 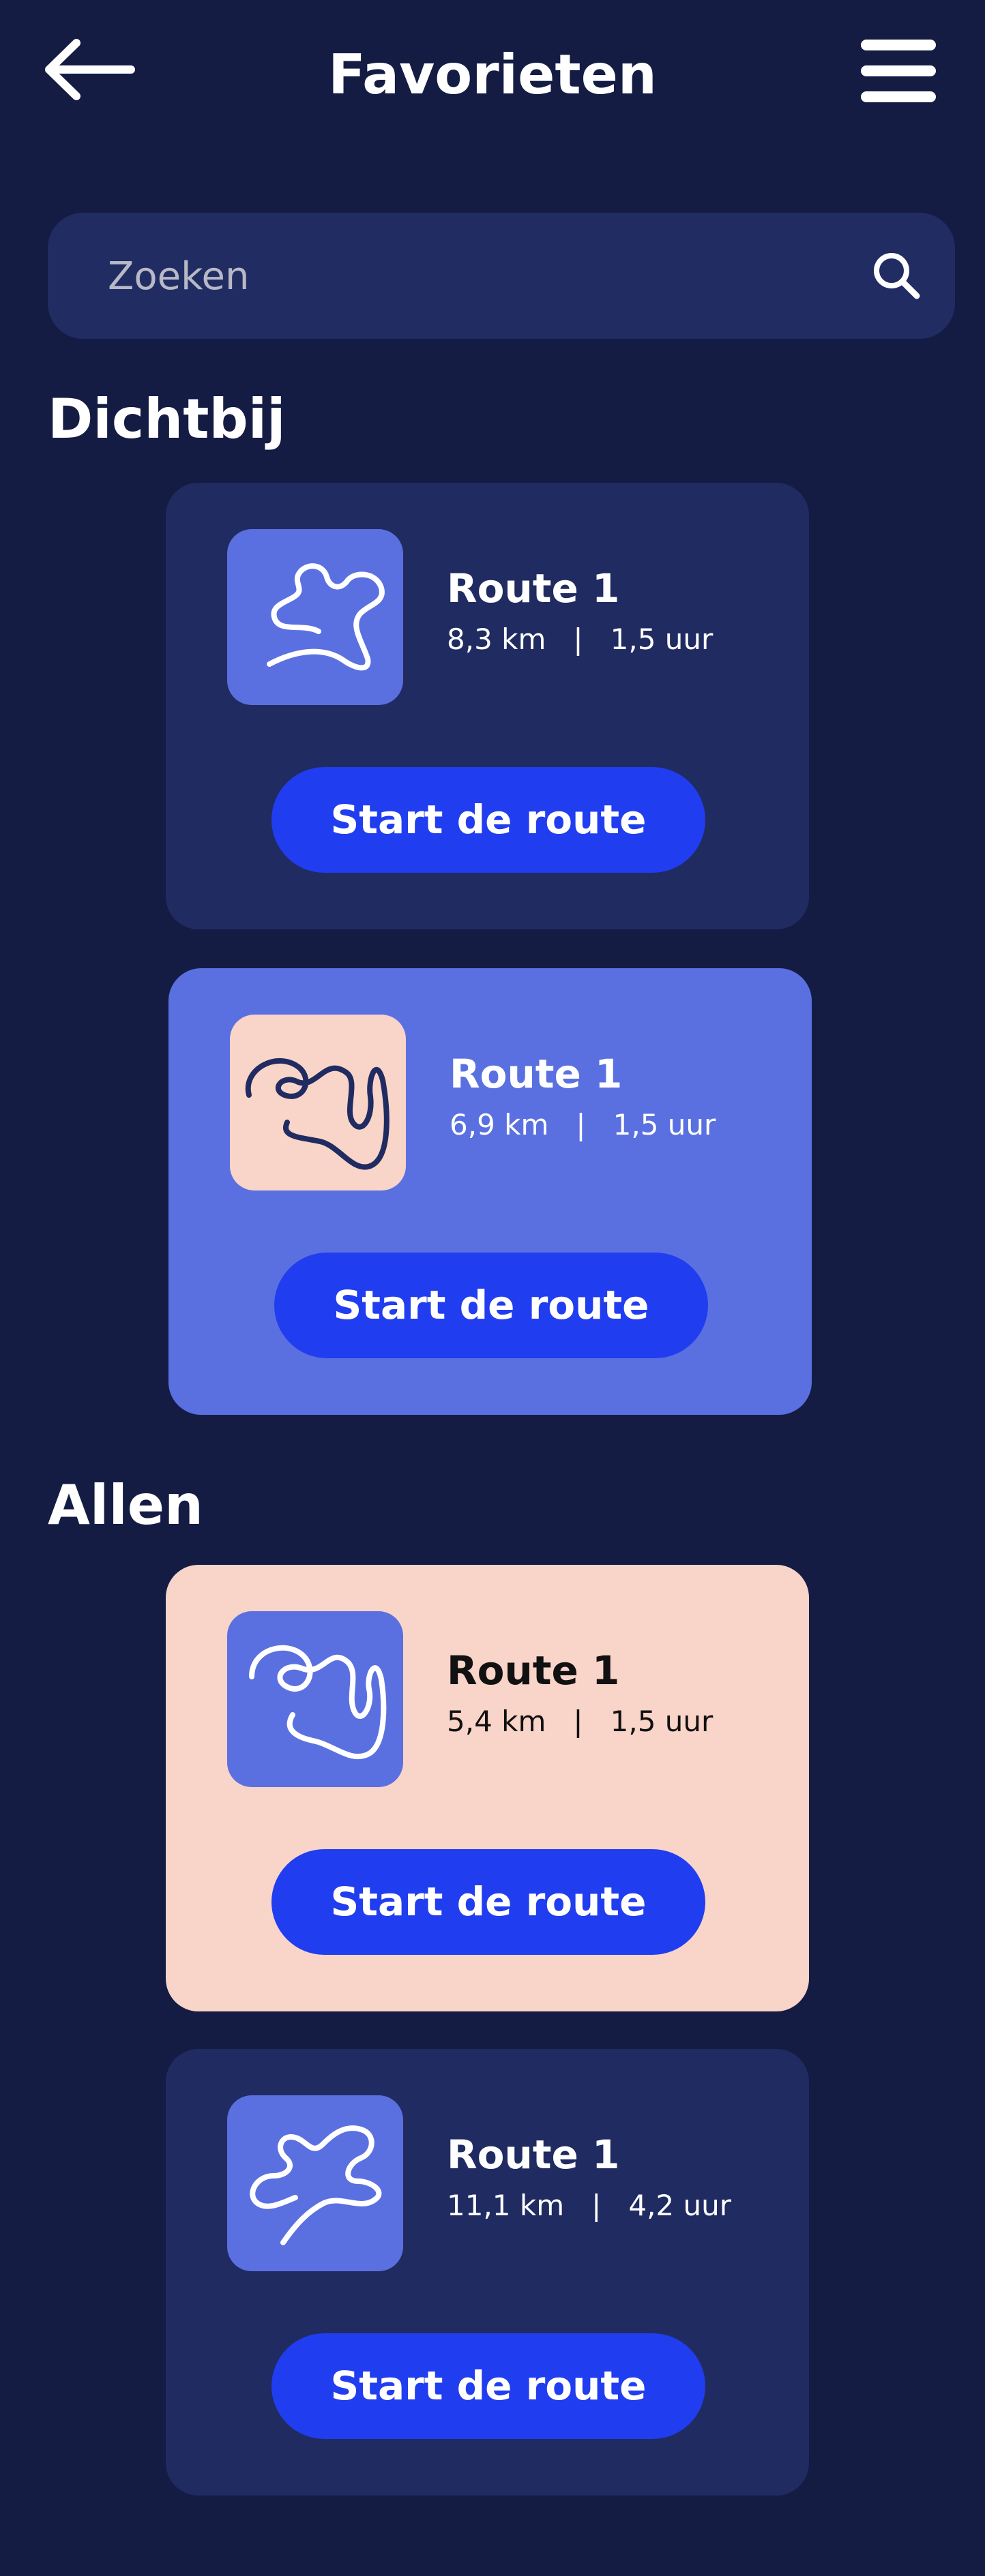 What do you see at coordinates (167, 419) in the screenshot?
I see `section-heading-nearby: Dichtbij` at bounding box center [167, 419].